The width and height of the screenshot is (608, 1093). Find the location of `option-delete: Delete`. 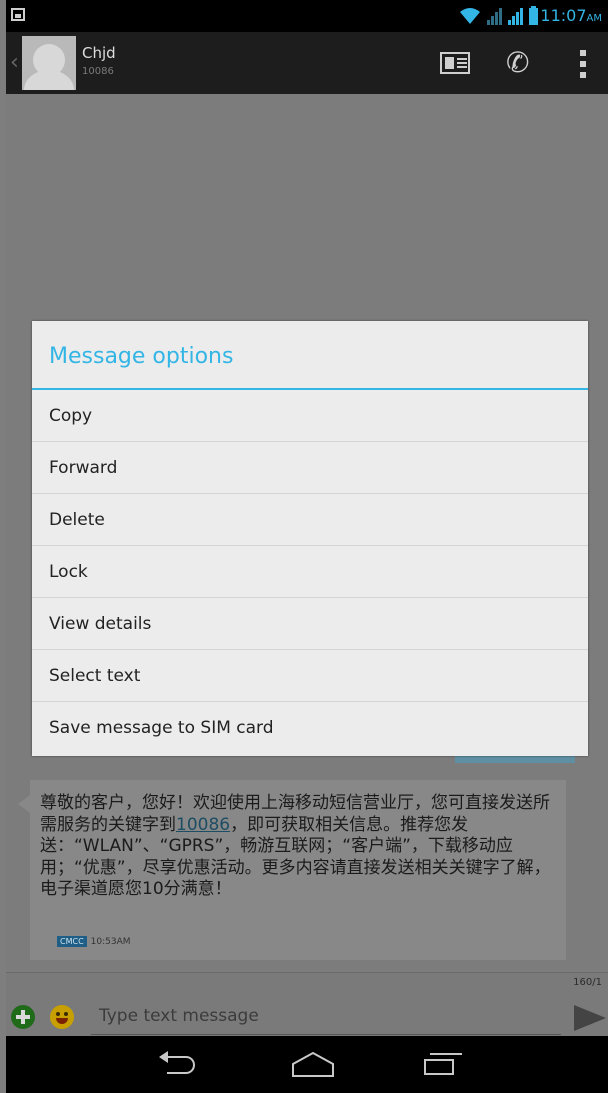

option-delete: Delete is located at coordinates (310, 520).